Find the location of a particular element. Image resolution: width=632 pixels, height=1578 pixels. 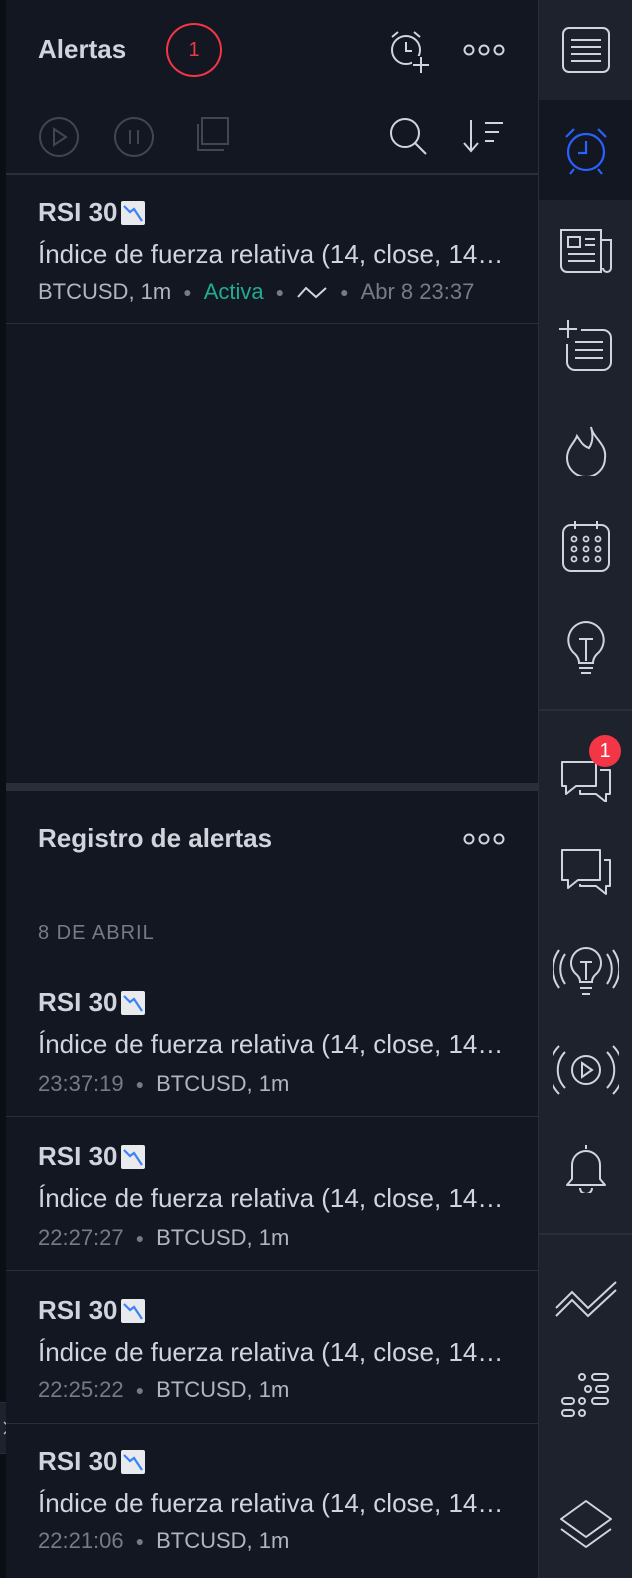

sidebar-item-alerts is located at coordinates (585, 150).